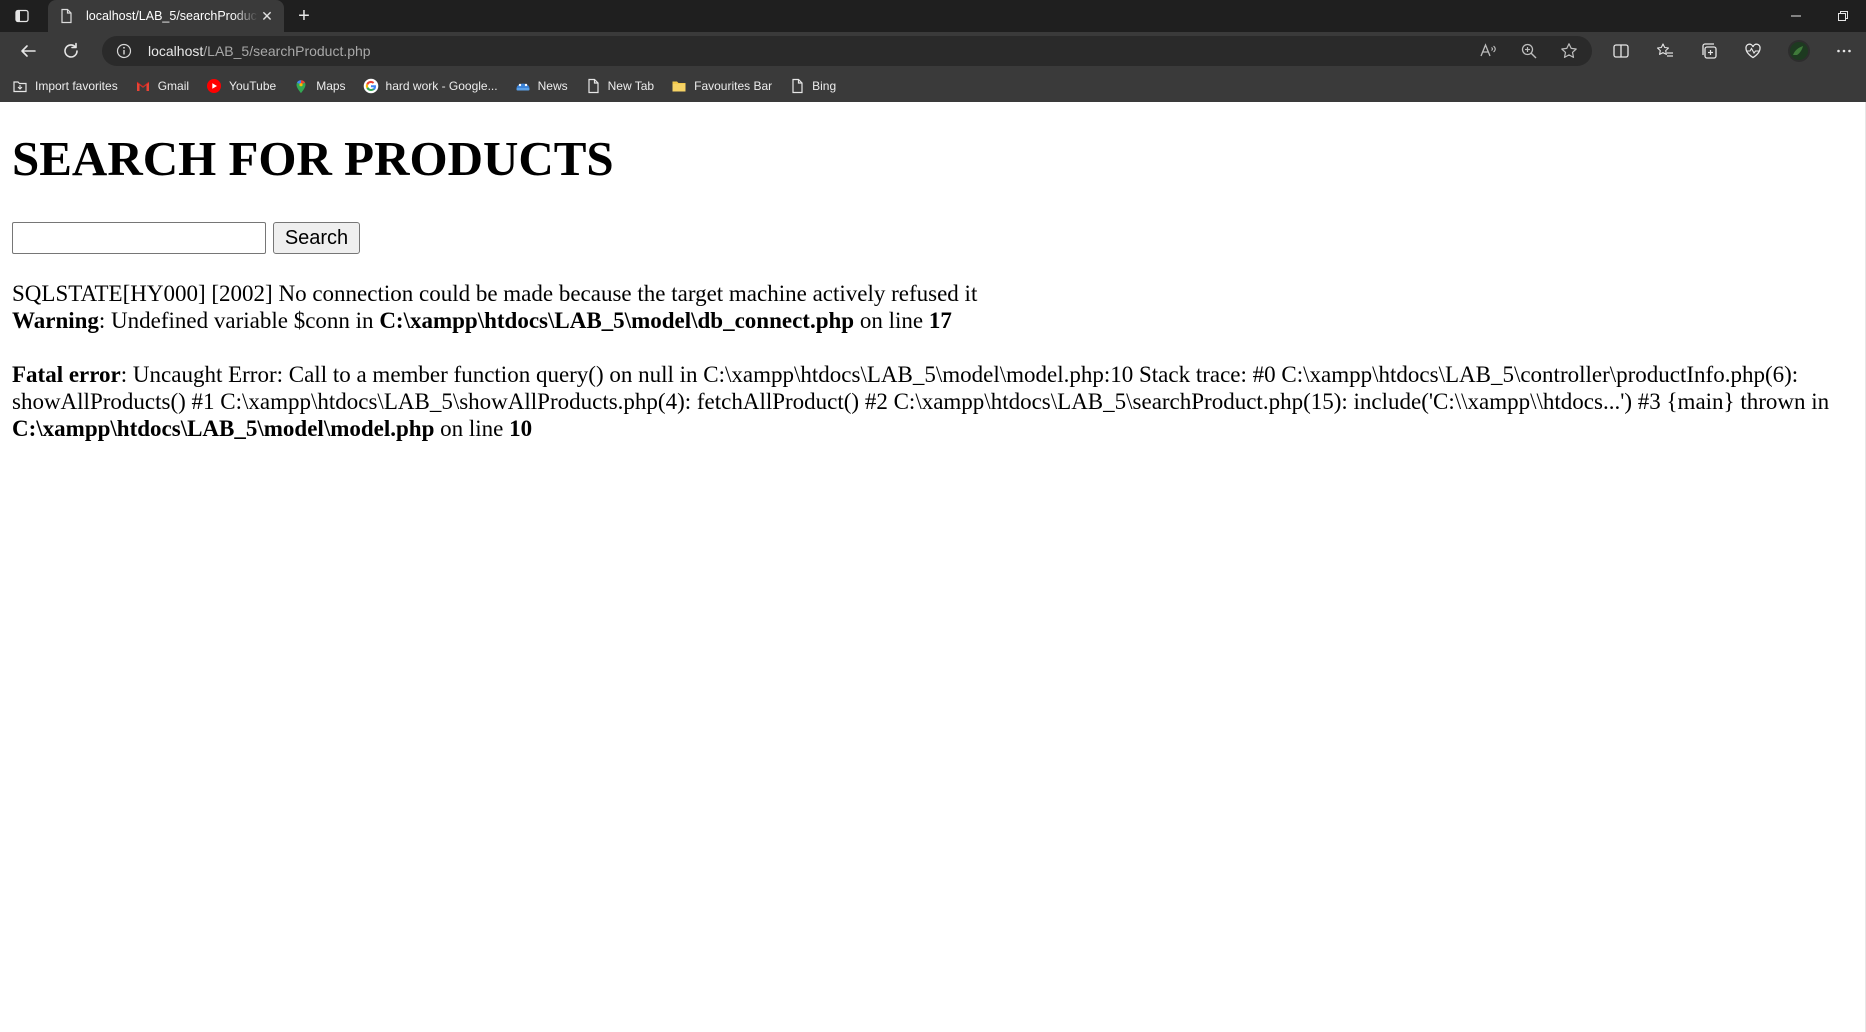  What do you see at coordinates (76, 86) in the screenshot?
I see `favorite-label: Import favorites` at bounding box center [76, 86].